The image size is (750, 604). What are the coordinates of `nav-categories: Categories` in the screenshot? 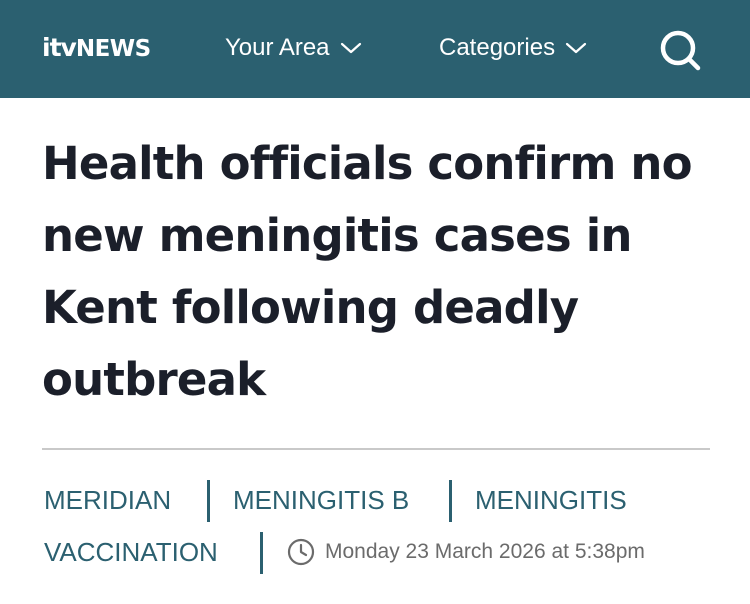 It's located at (513, 48).